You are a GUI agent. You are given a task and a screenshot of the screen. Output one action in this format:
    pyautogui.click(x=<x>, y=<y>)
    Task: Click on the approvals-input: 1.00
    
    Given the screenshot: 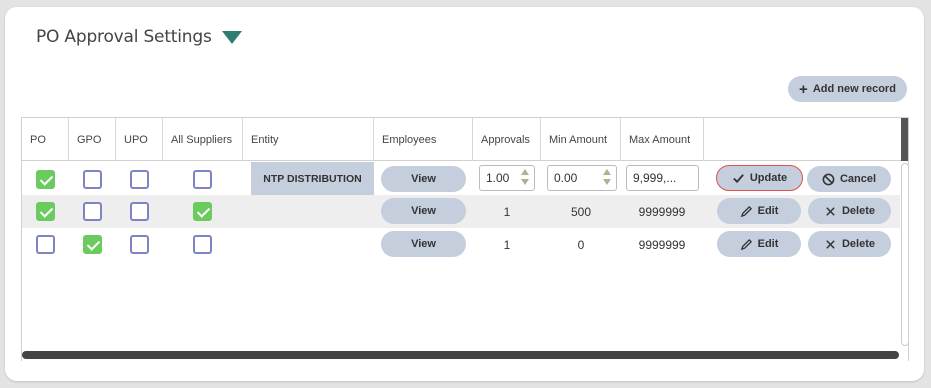 What is the action you would take?
    pyautogui.click(x=507, y=178)
    